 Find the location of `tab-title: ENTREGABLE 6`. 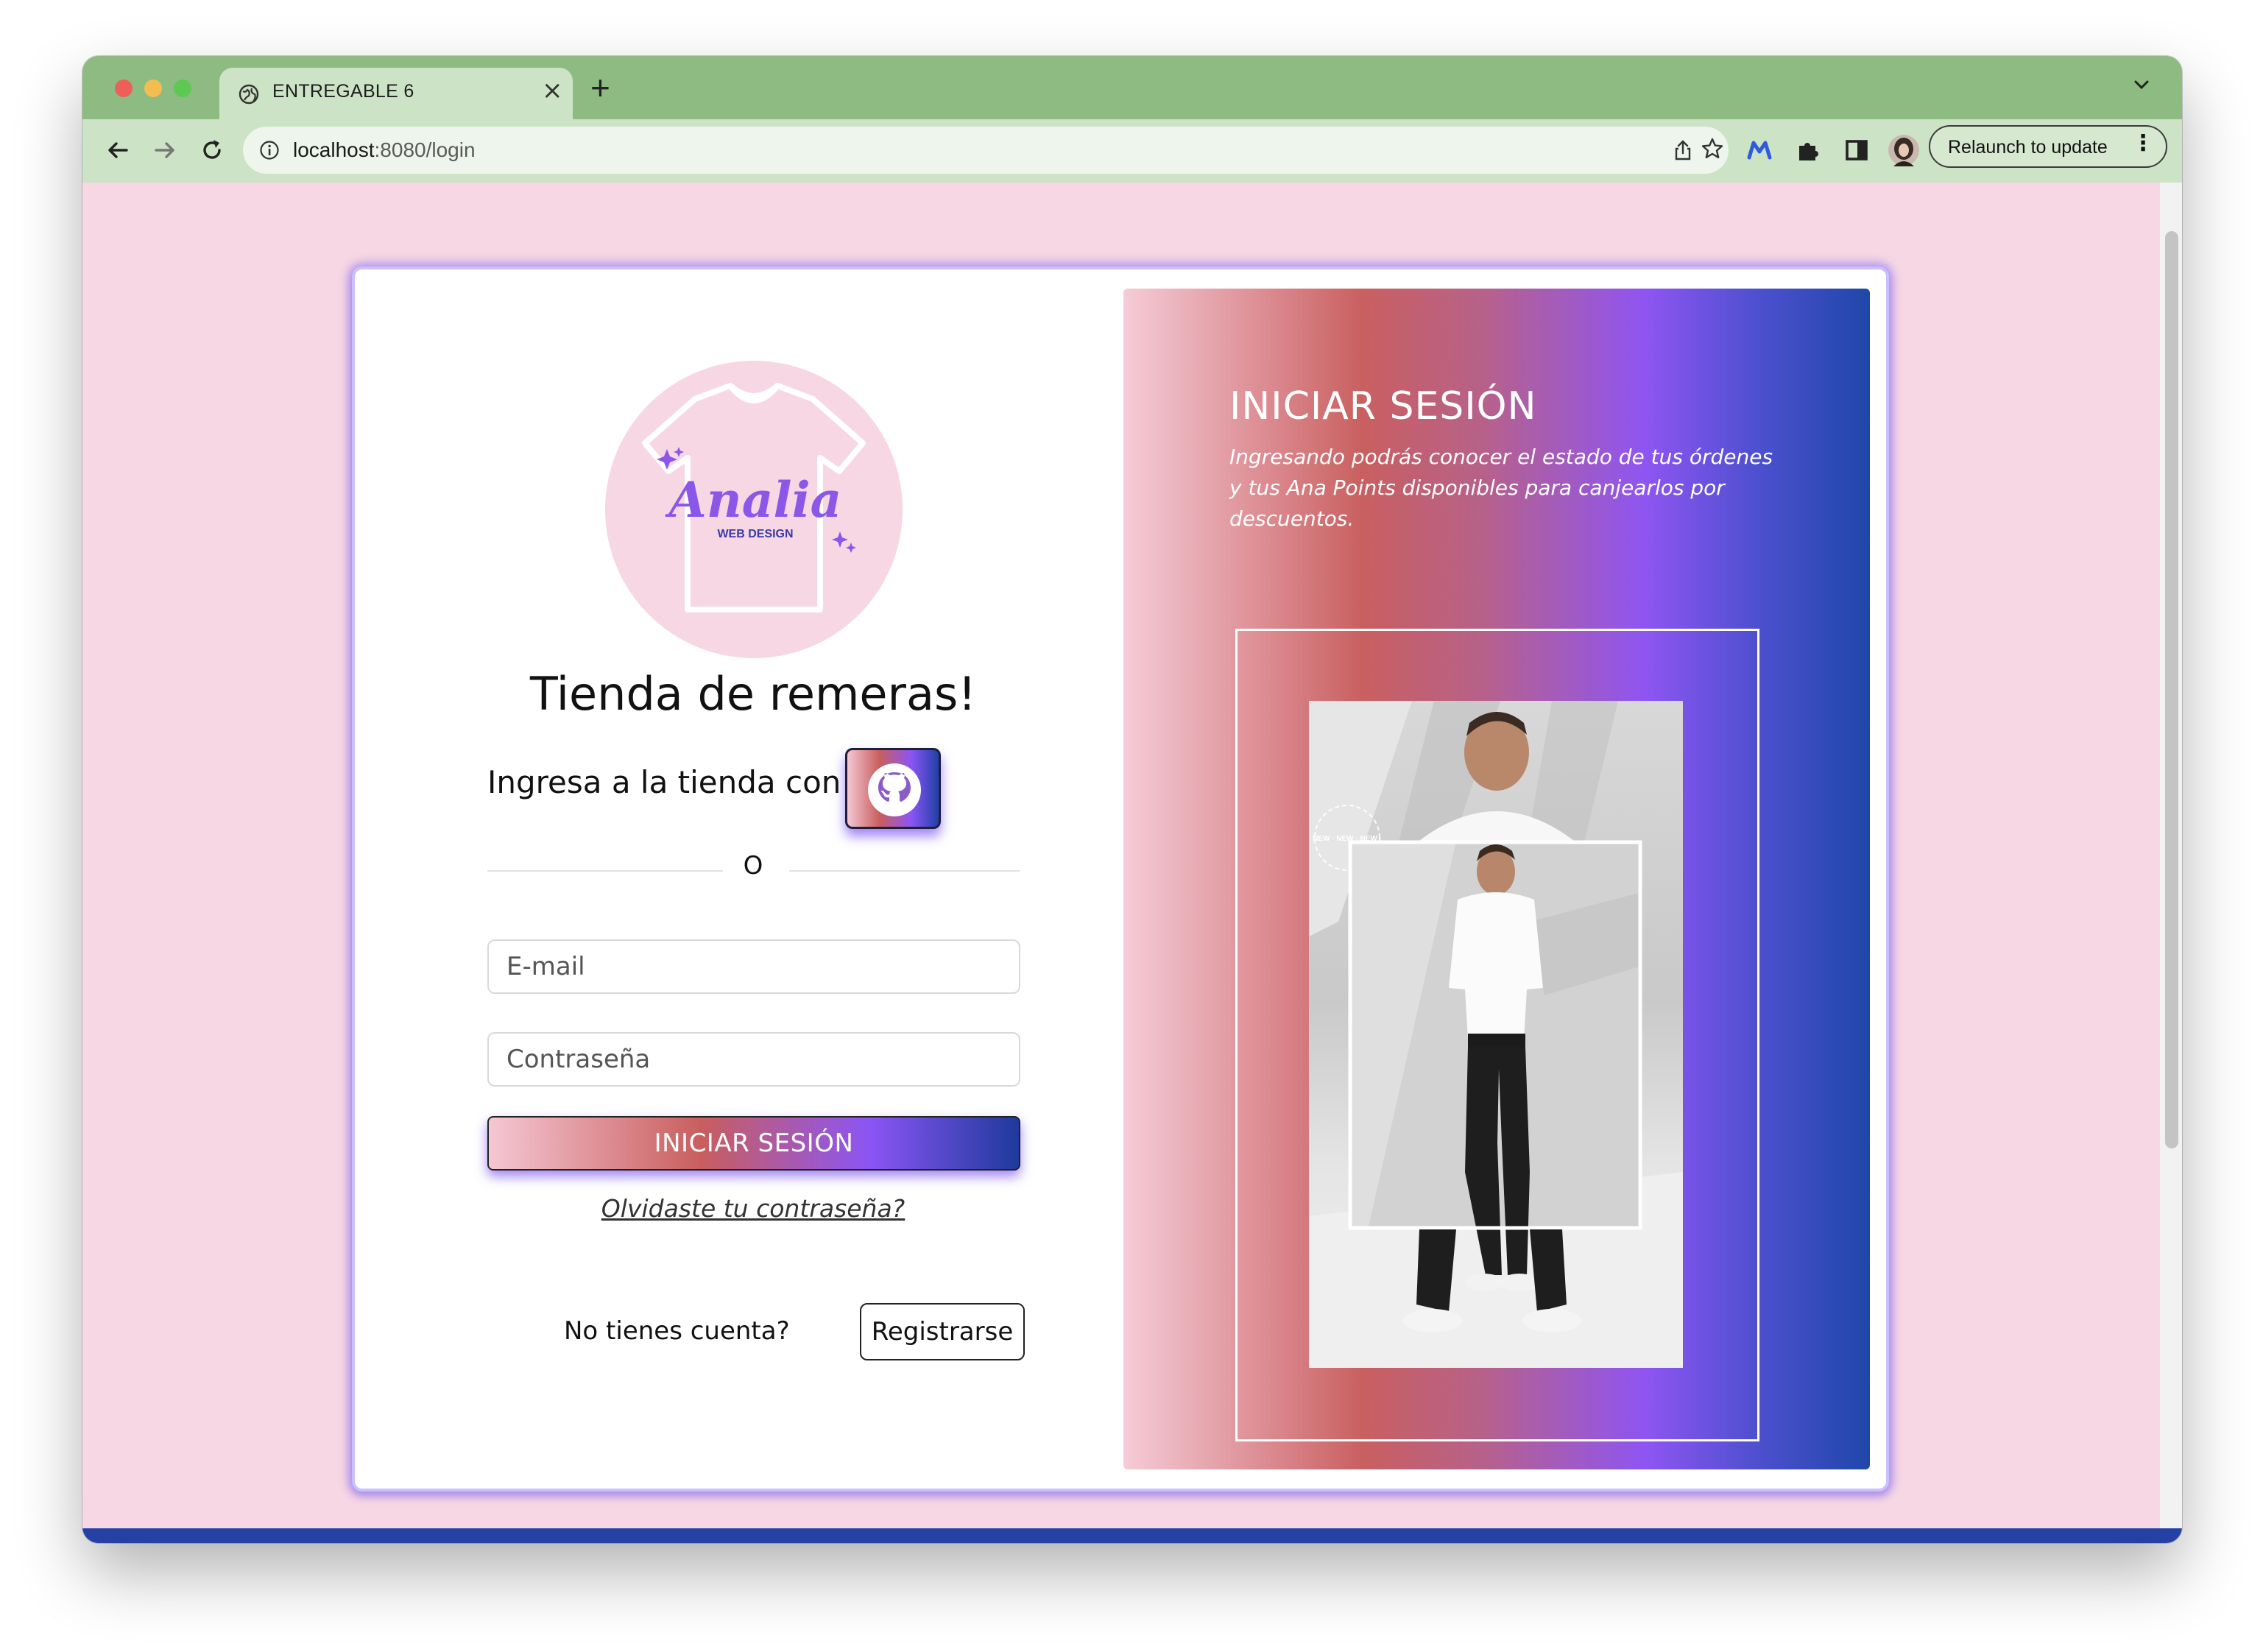

tab-title: ENTREGABLE 6 is located at coordinates (343, 91).